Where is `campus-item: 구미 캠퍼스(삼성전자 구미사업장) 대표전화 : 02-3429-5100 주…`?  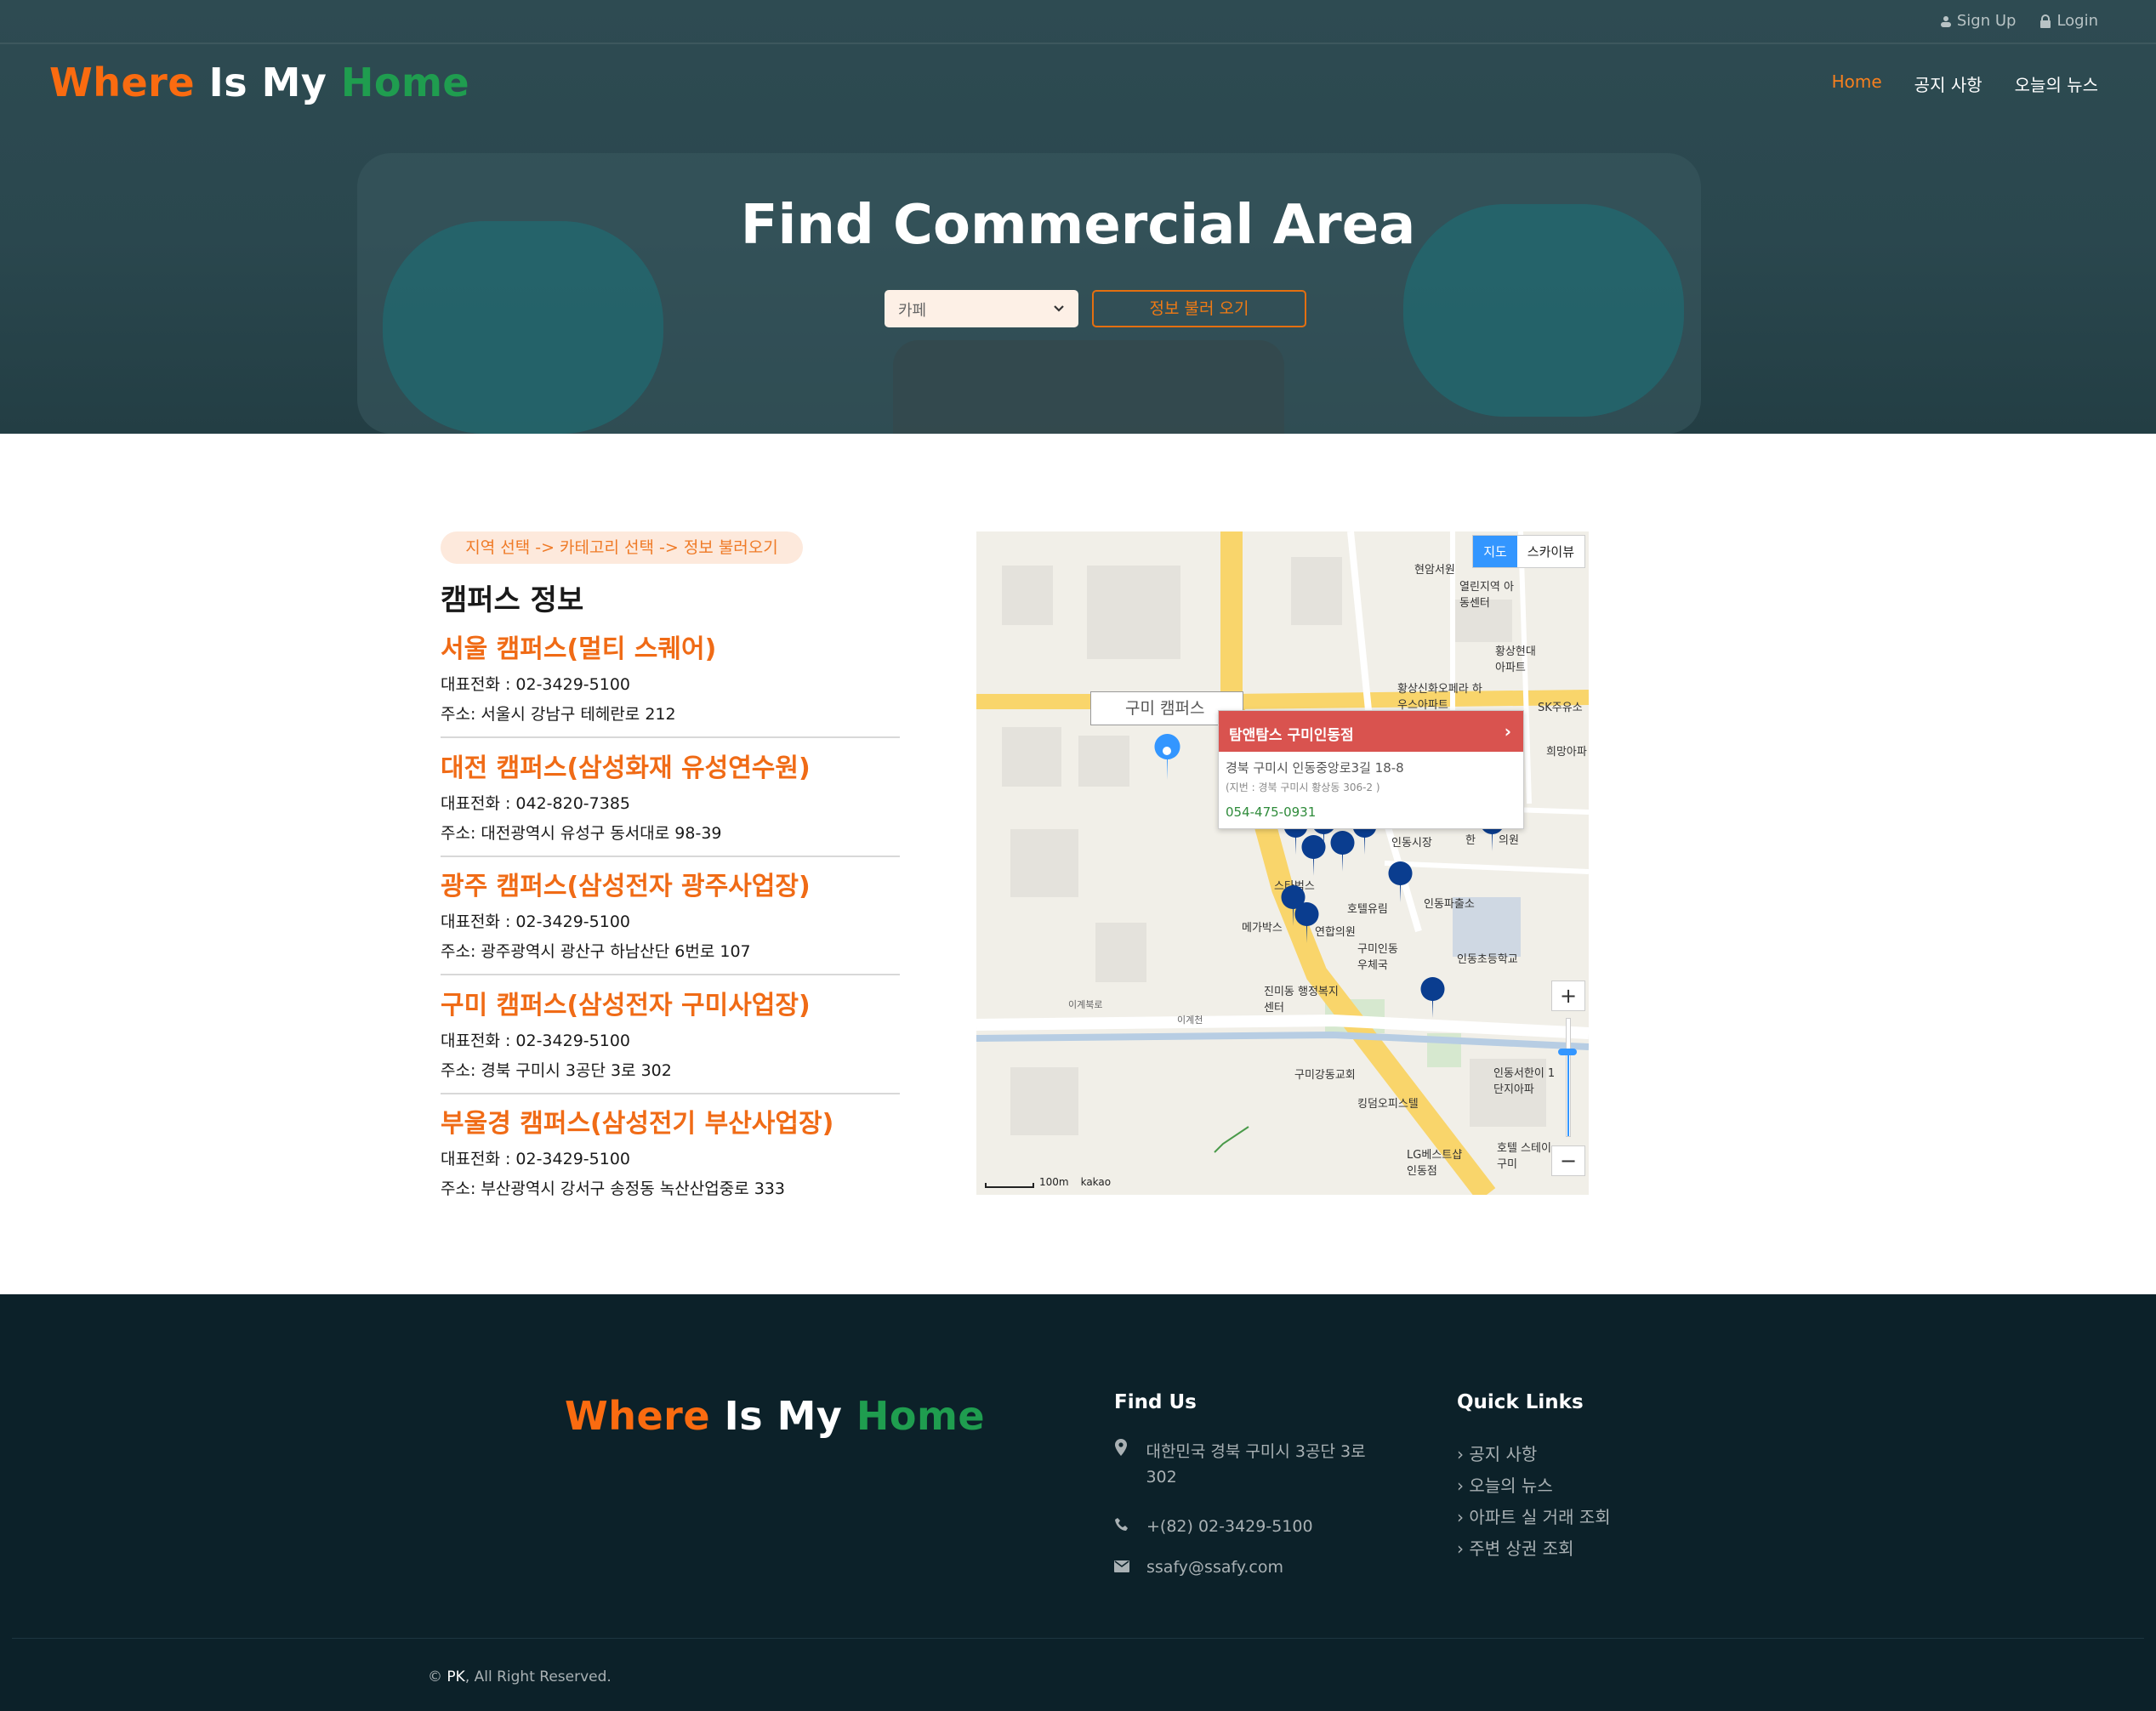
campus-item: 구미 캠퍼스(삼성전자 구미사업장) 대표전화 : 02-3429-5100 주… is located at coordinates (671, 1039).